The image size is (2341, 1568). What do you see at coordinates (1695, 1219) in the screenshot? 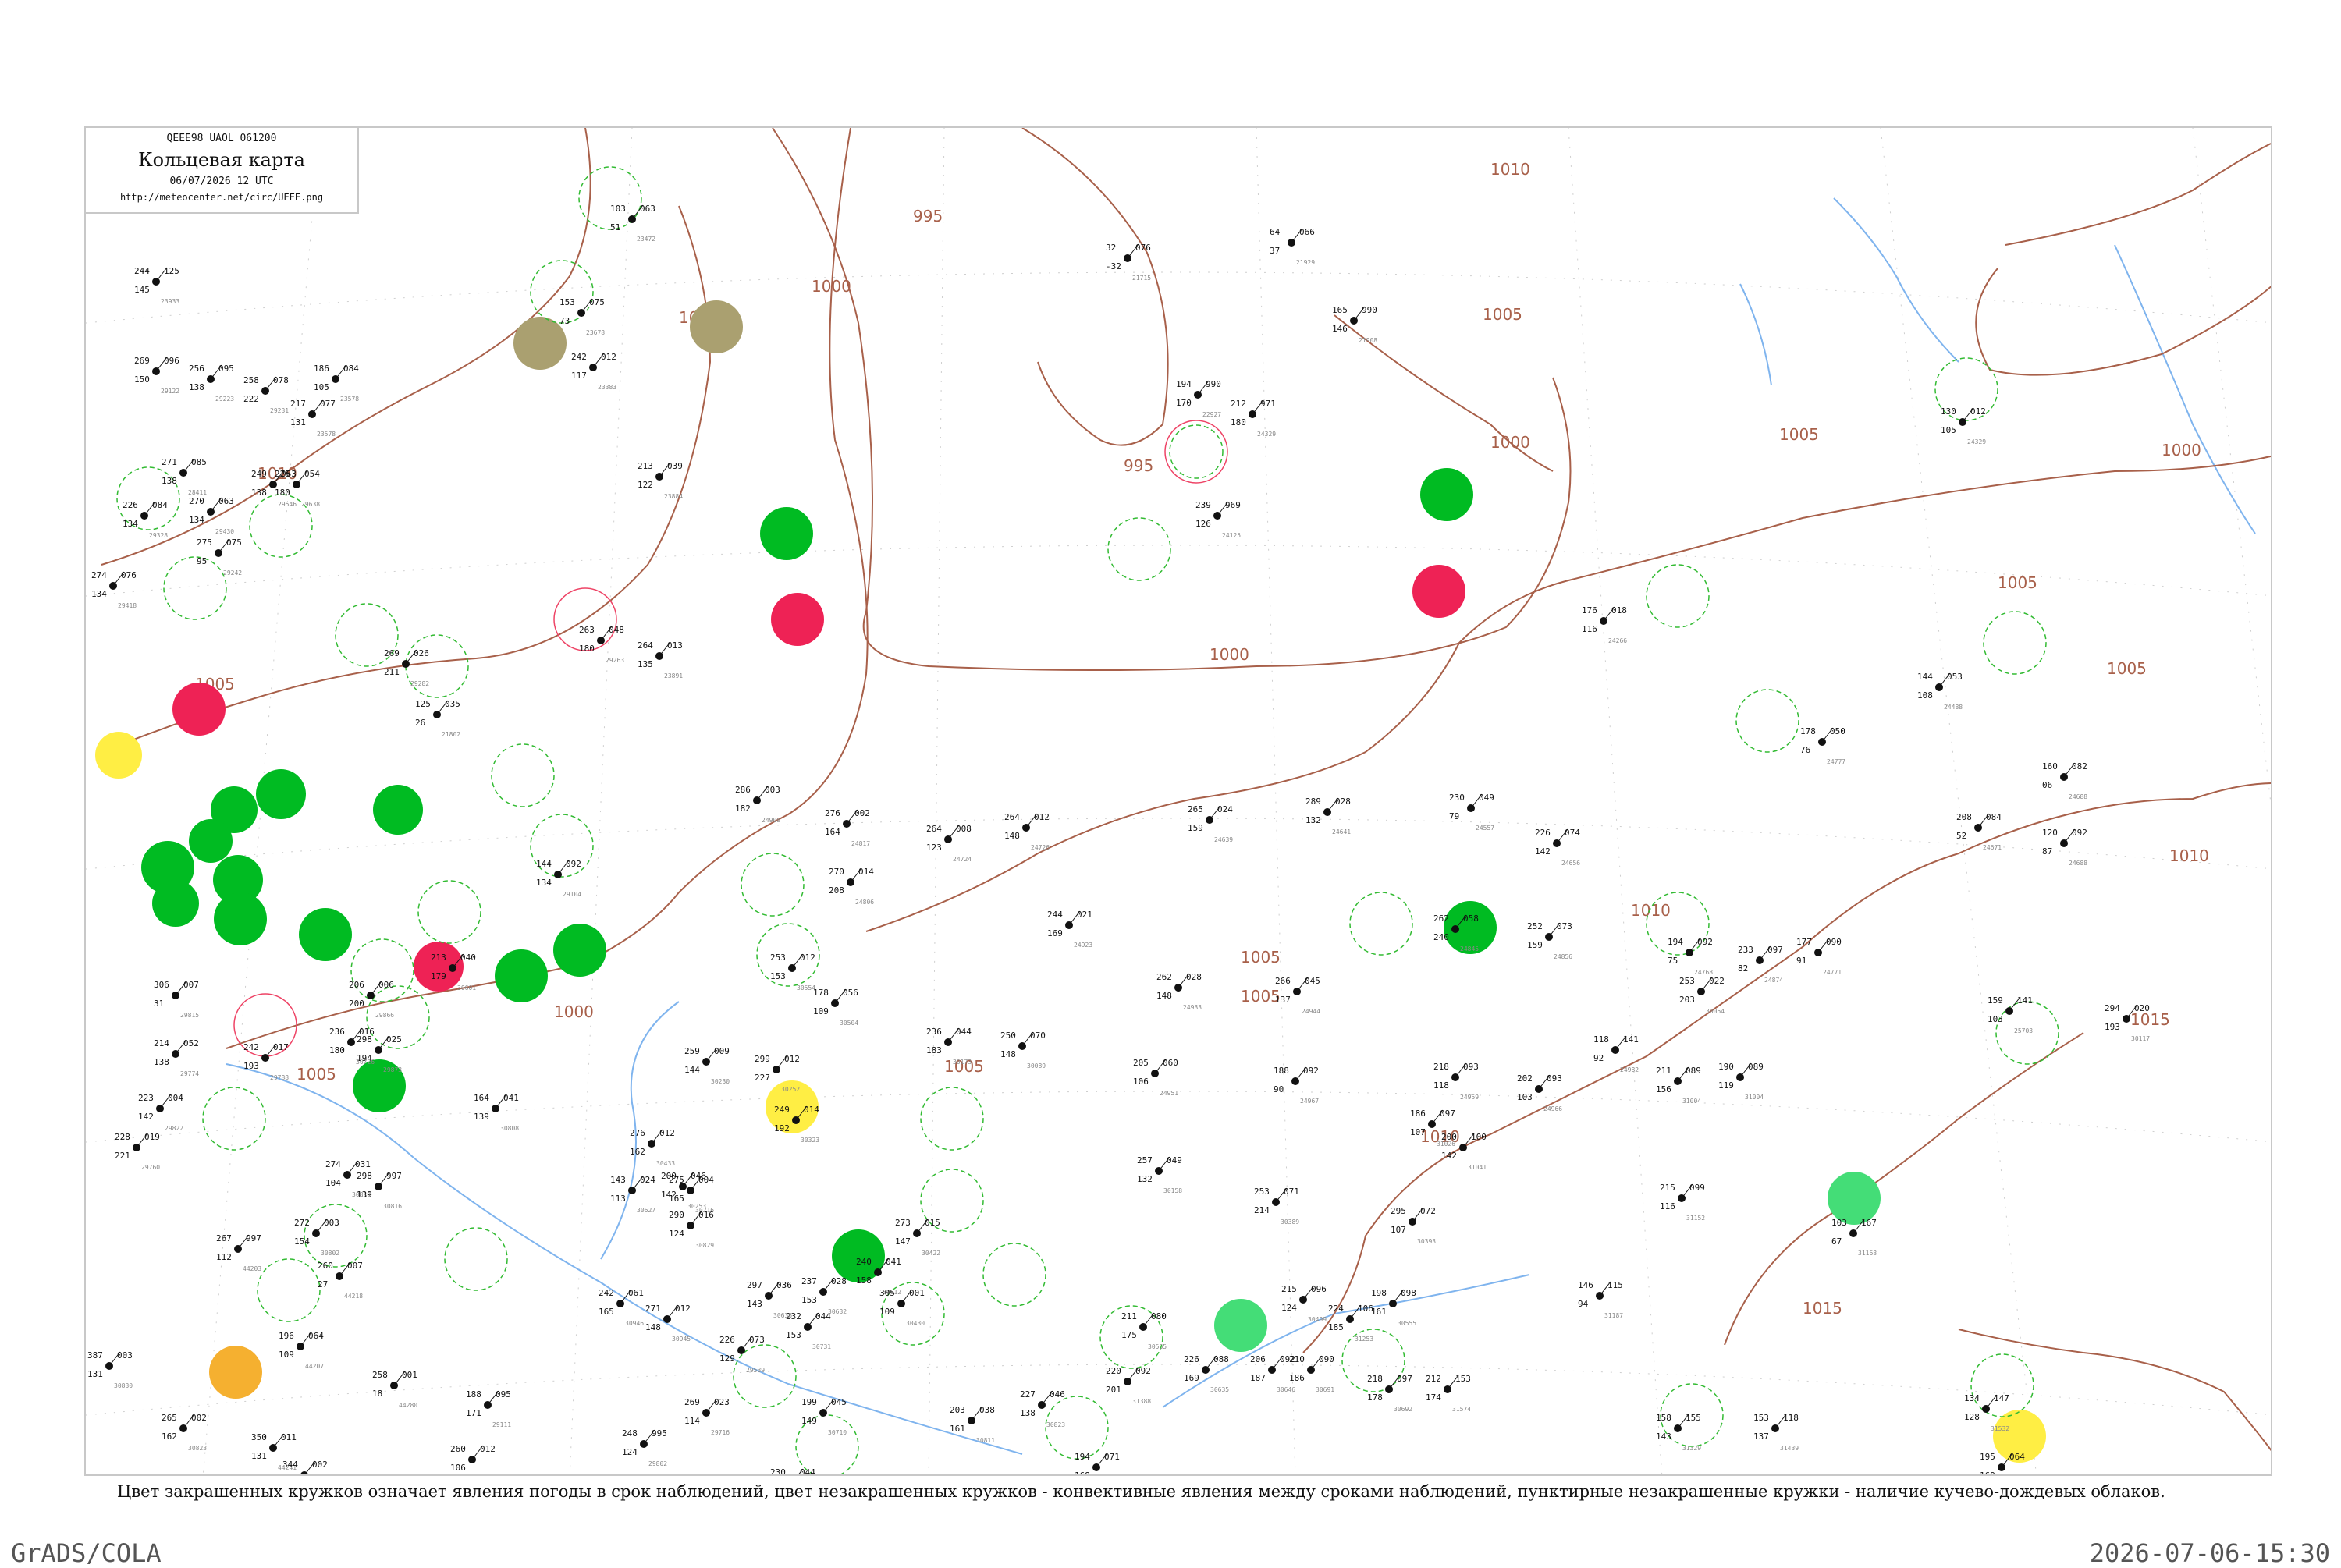
I see `station-id: 31152` at bounding box center [1695, 1219].